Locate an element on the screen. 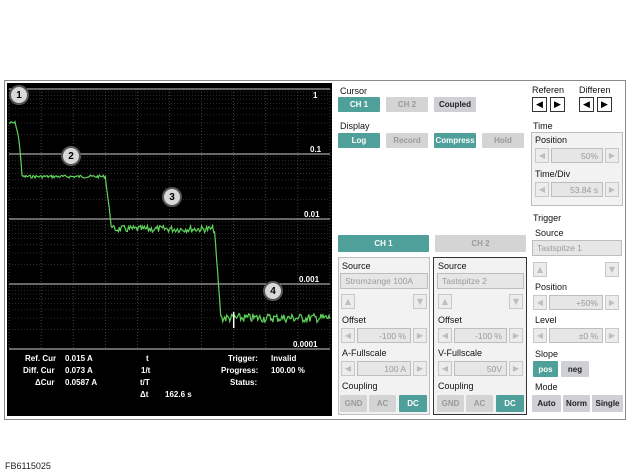  timediv-right-icon: ▶ is located at coordinates (612, 189).